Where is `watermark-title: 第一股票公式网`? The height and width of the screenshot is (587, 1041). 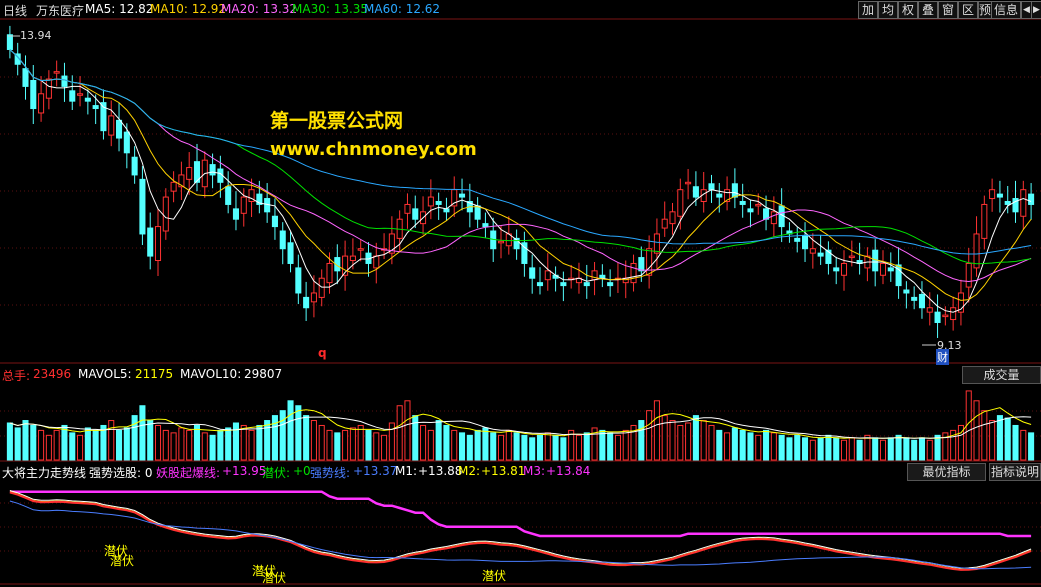
watermark-title: 第一股票公式网 is located at coordinates (337, 121).